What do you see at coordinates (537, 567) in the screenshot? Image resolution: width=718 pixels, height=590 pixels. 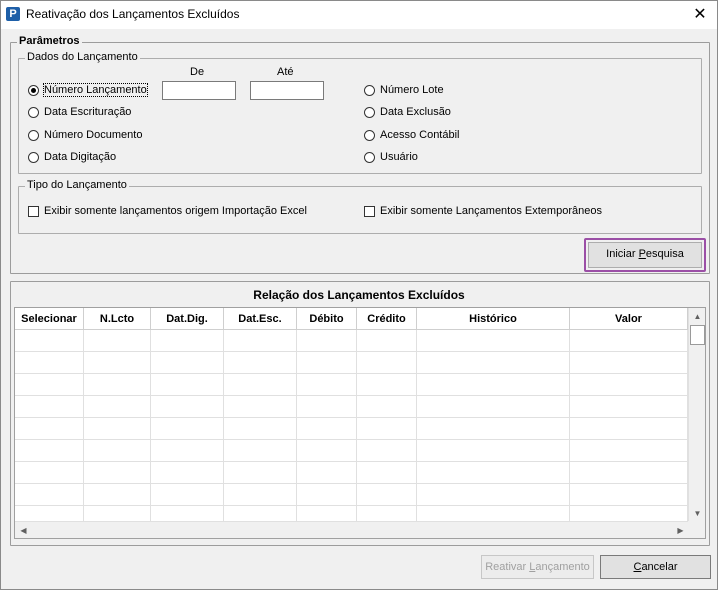 I see `reativar-lancamento-button: Reativar Lançamento` at bounding box center [537, 567].